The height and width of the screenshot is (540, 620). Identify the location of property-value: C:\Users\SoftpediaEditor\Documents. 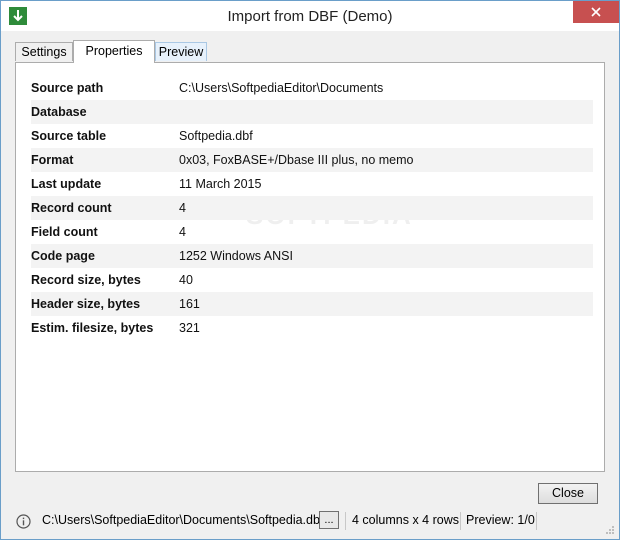
(281, 88).